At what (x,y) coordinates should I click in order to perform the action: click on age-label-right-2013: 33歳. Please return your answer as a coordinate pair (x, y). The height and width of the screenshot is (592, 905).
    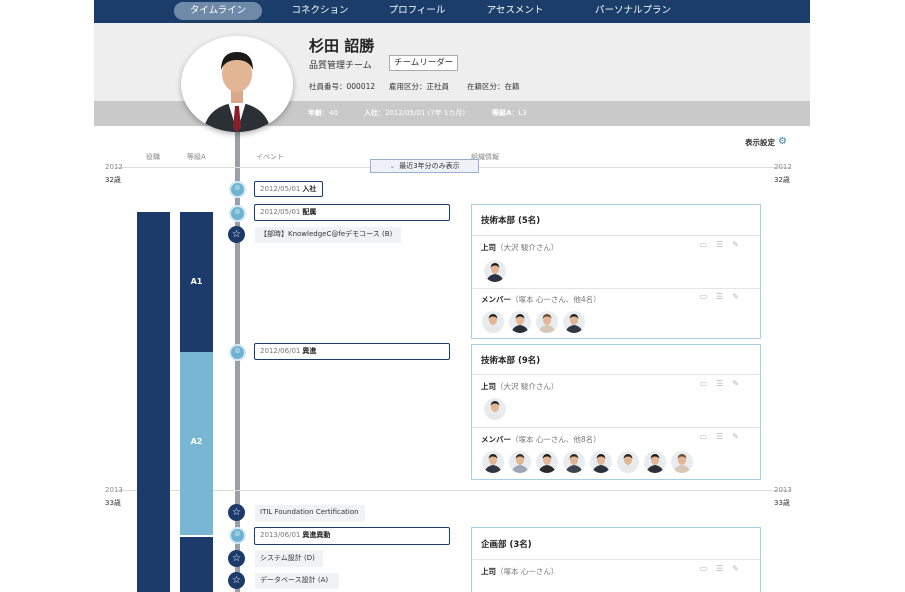
    Looking at the image, I should click on (782, 503).